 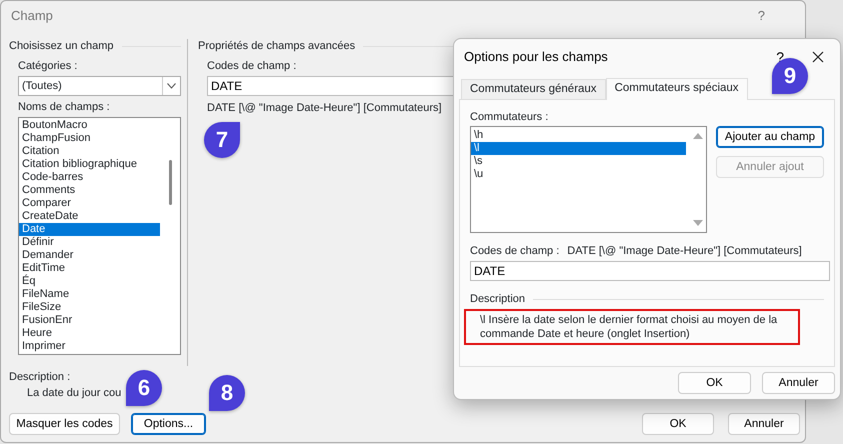 What do you see at coordinates (170, 182) in the screenshot?
I see `scrollbar-thumb` at bounding box center [170, 182].